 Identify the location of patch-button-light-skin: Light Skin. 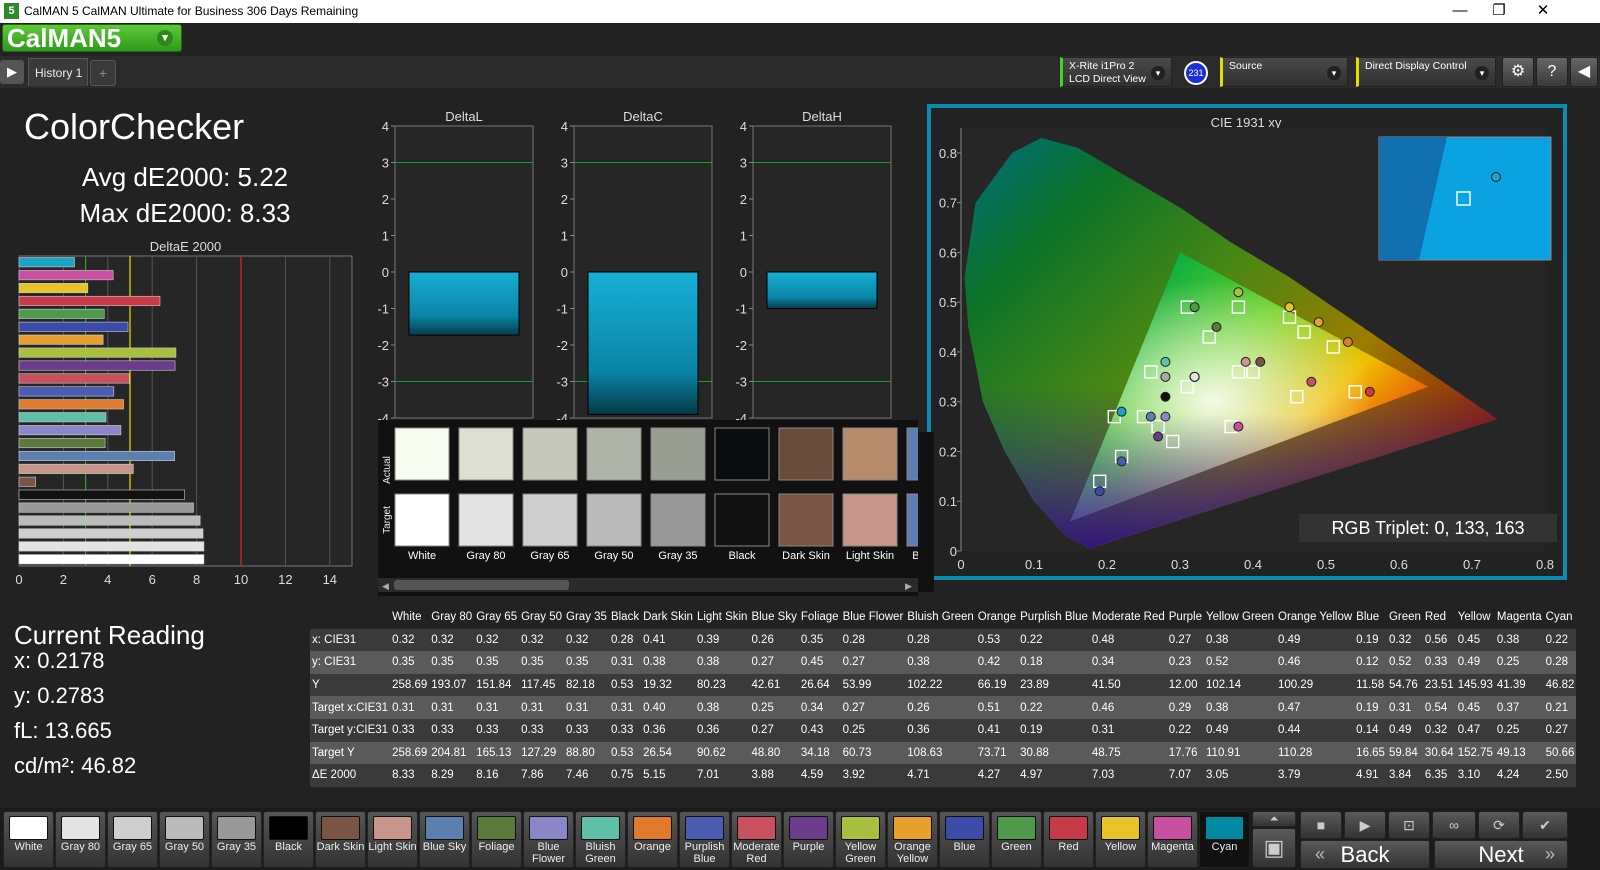
(392, 839).